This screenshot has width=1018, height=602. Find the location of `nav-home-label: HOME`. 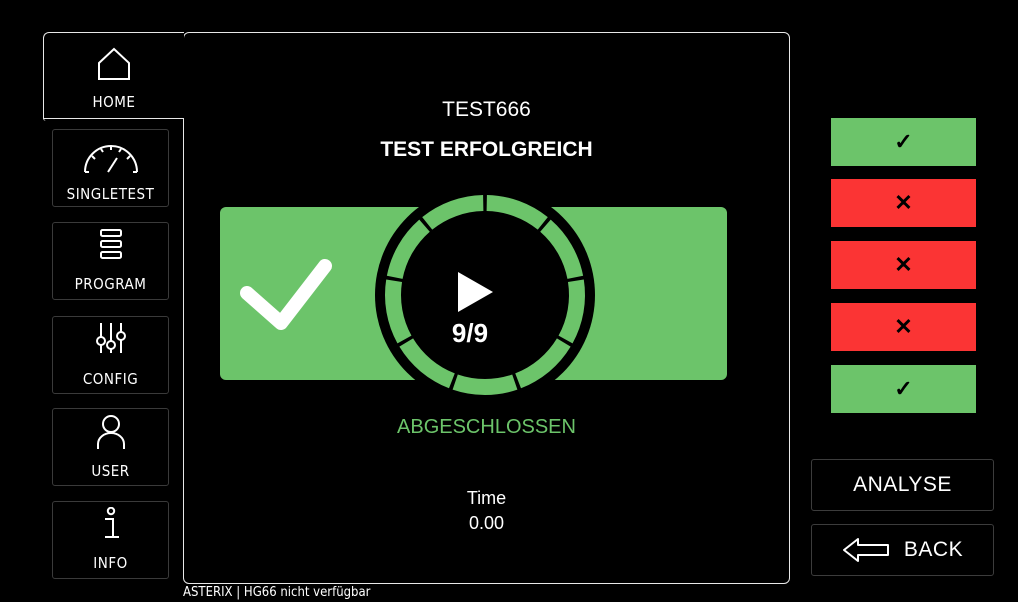

nav-home-label: HOME is located at coordinates (114, 102).